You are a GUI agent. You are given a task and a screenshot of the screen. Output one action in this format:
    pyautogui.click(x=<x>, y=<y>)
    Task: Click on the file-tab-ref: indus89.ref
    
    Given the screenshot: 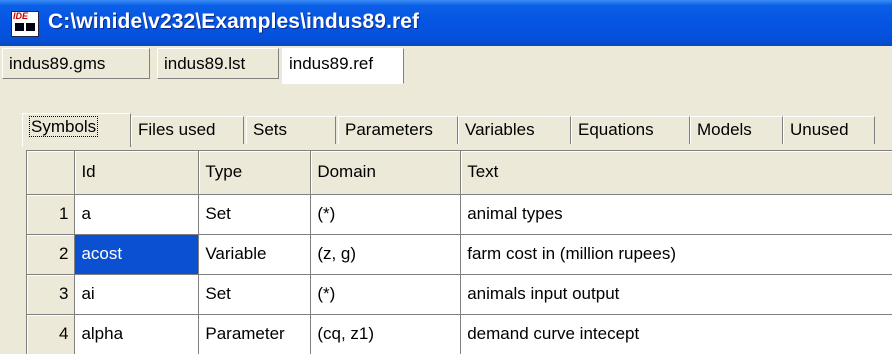 What is the action you would take?
    pyautogui.click(x=343, y=66)
    